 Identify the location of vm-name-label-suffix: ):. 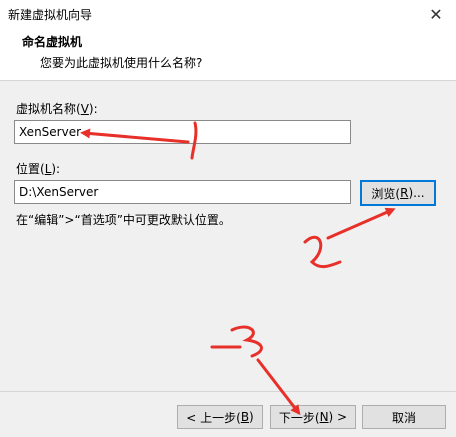
(93, 109).